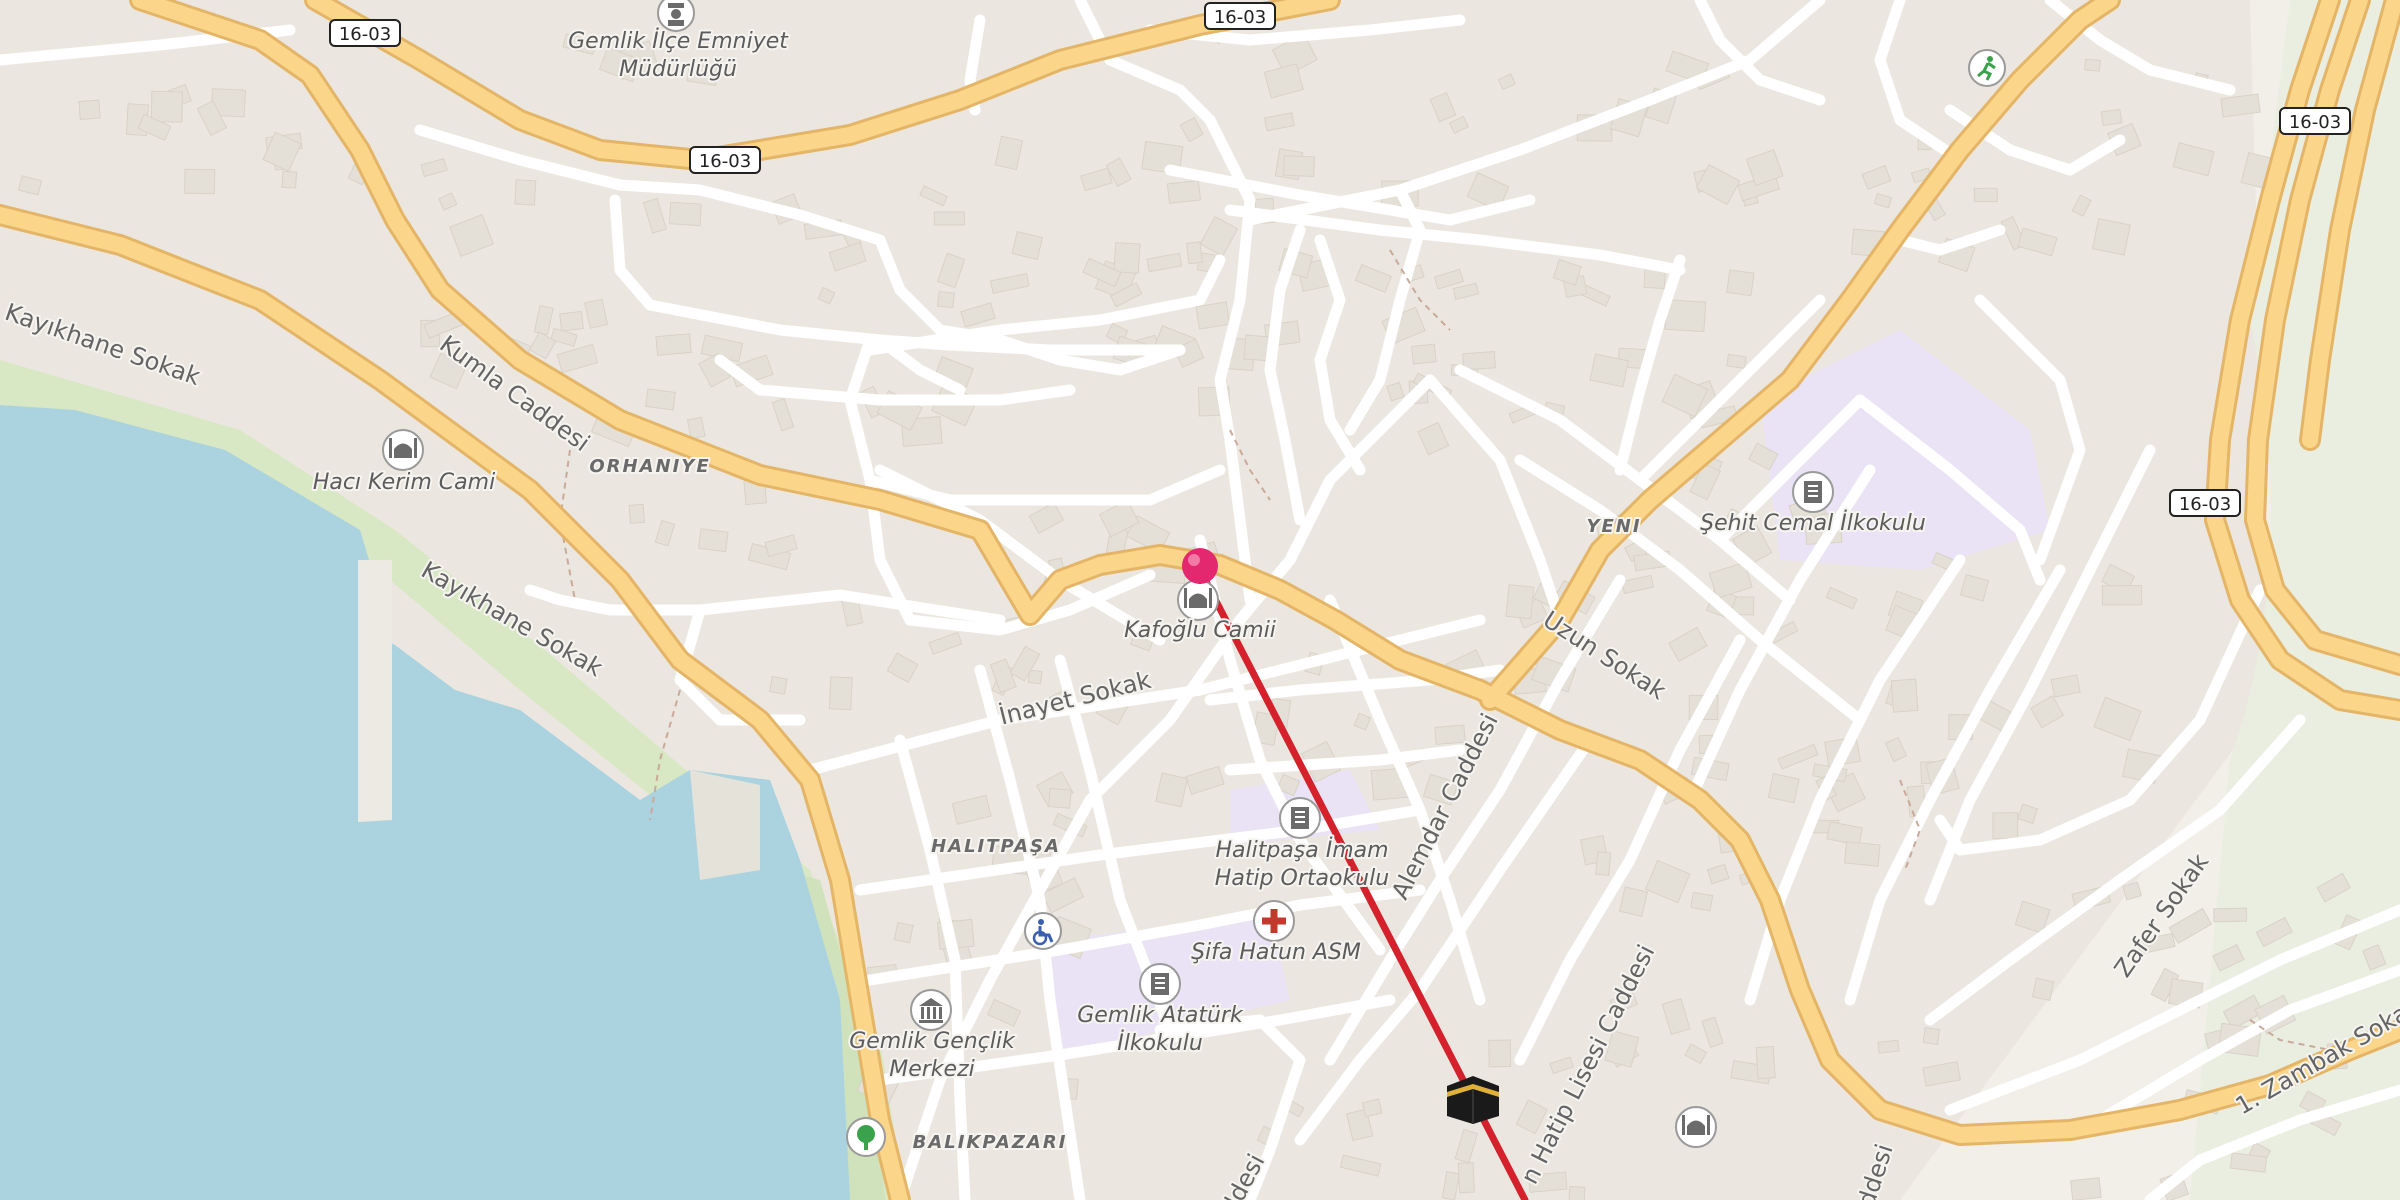 The image size is (2400, 1200). Describe the element at coordinates (931, 1010) in the screenshot. I see `community-centre-icon` at that location.